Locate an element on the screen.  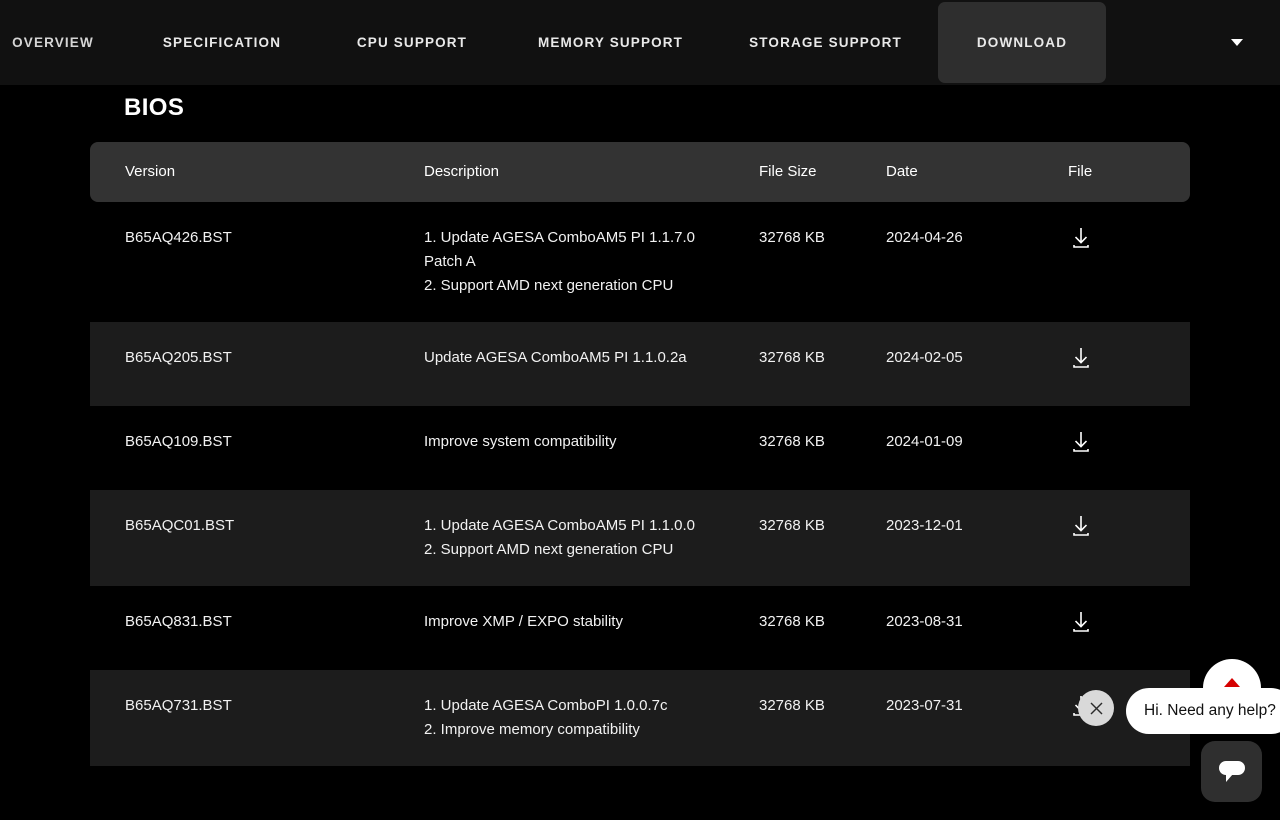
nav-more-button is located at coordinates (1237, 42).